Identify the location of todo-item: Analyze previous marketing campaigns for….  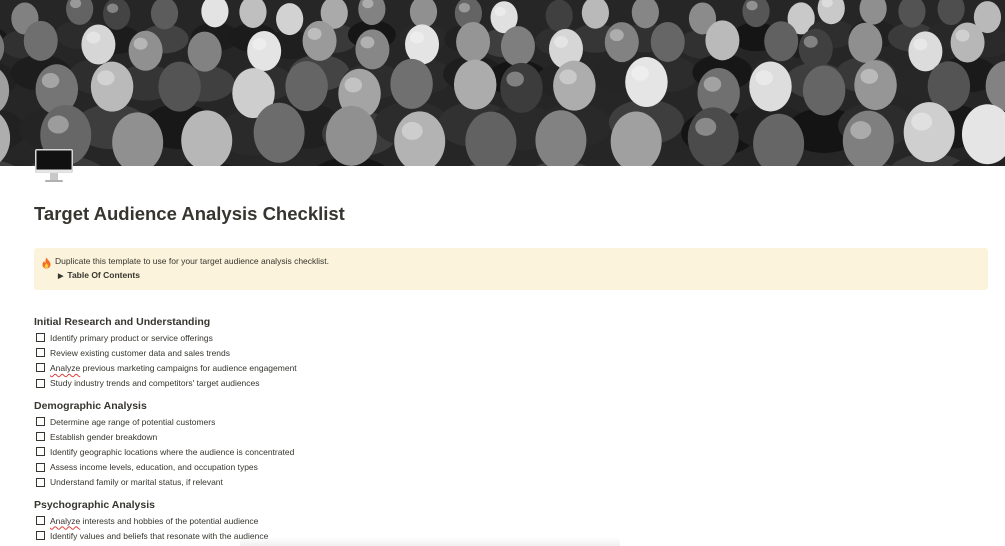
(165, 367).